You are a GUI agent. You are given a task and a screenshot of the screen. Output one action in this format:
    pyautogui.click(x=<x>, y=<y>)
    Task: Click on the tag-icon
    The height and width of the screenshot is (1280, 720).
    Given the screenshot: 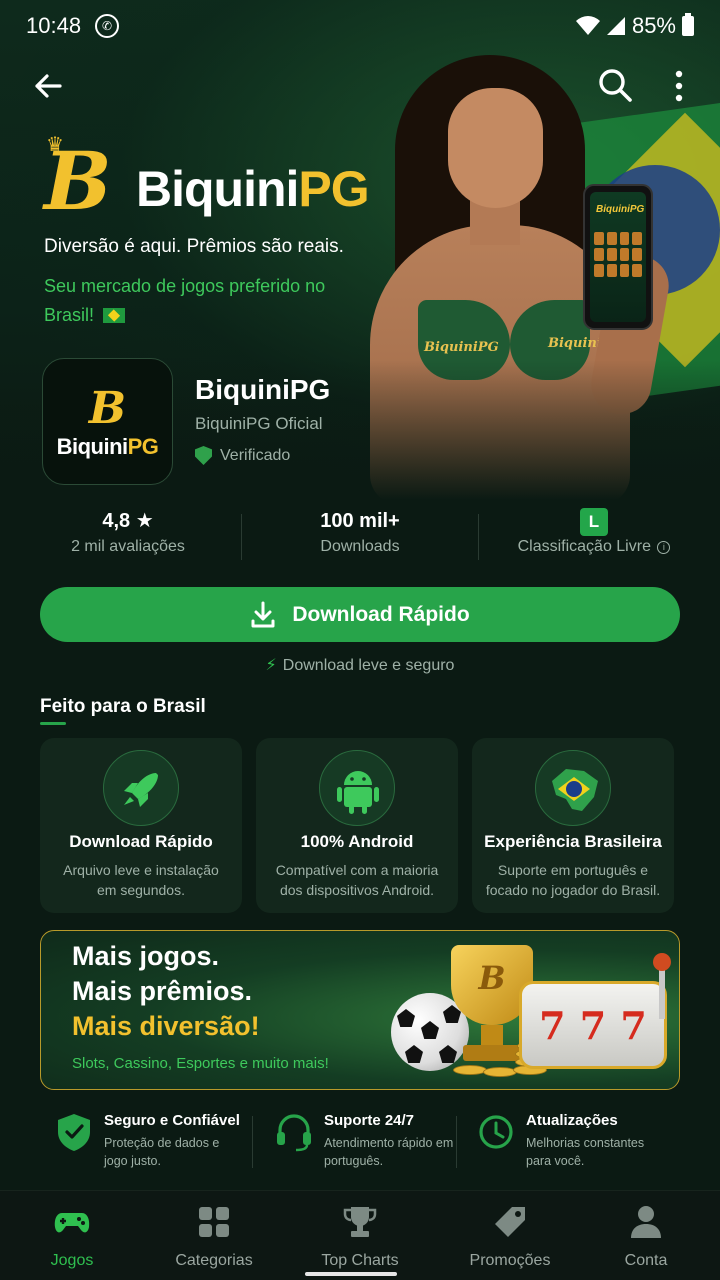 What is the action you would take?
    pyautogui.click(x=510, y=1222)
    